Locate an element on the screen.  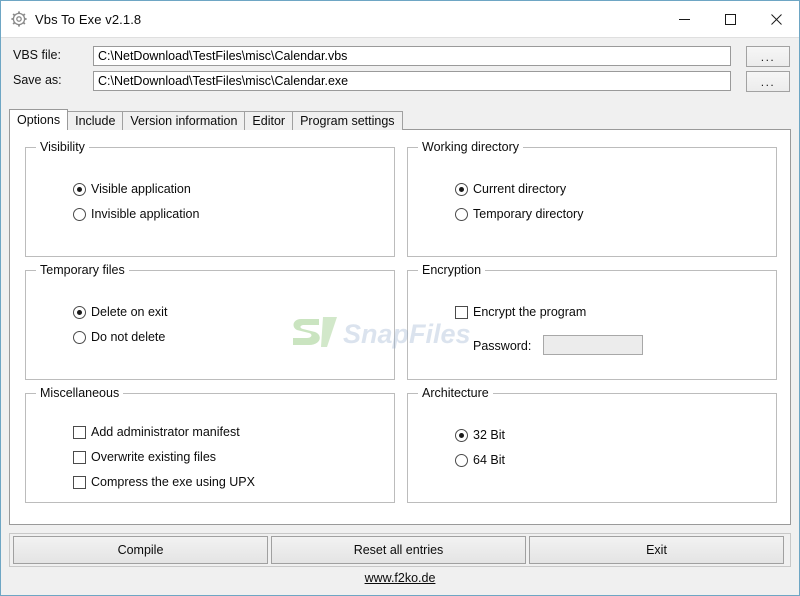
radio-64-bit: 64 Bit is located at coordinates (480, 460).